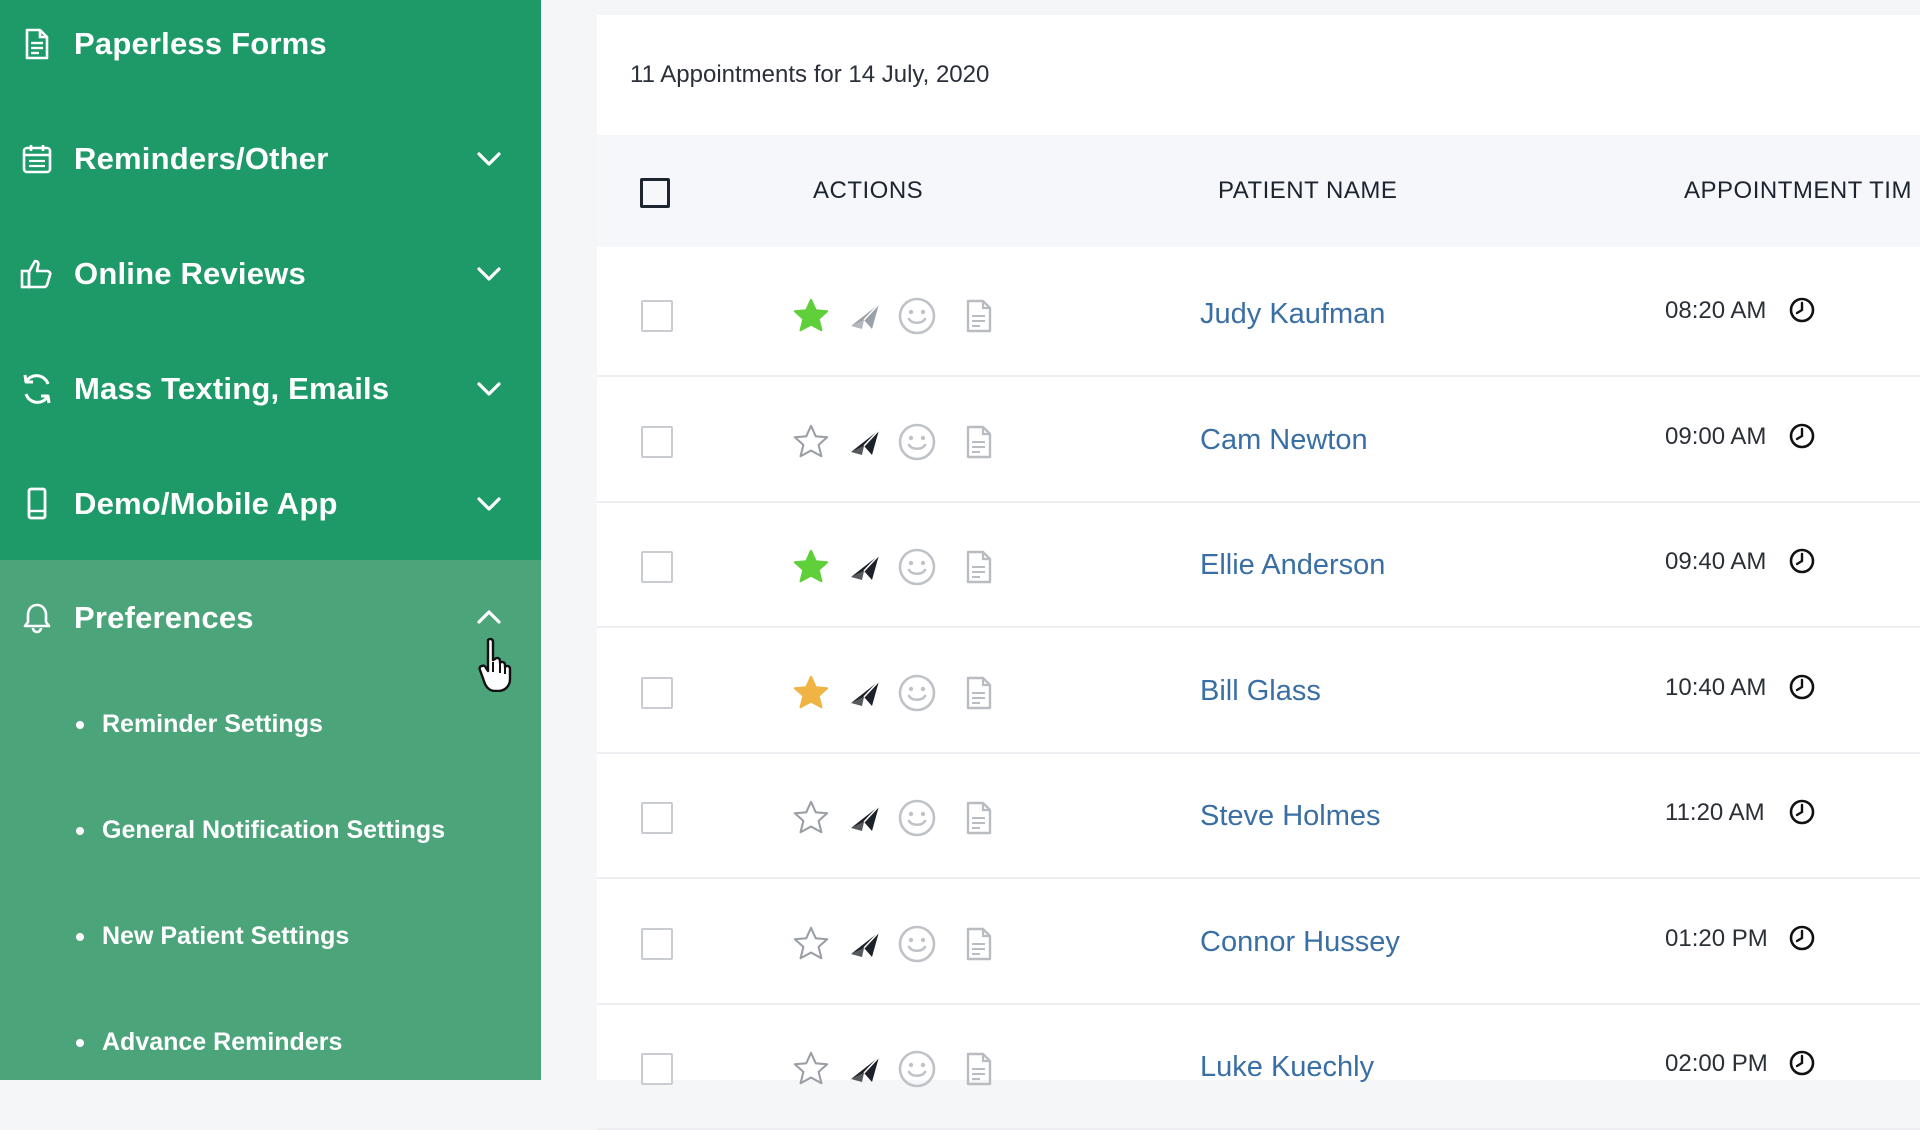 The width and height of the screenshot is (1920, 1130). I want to click on column-header-appointment-time: APPOINTMENT TIM, so click(1798, 191).